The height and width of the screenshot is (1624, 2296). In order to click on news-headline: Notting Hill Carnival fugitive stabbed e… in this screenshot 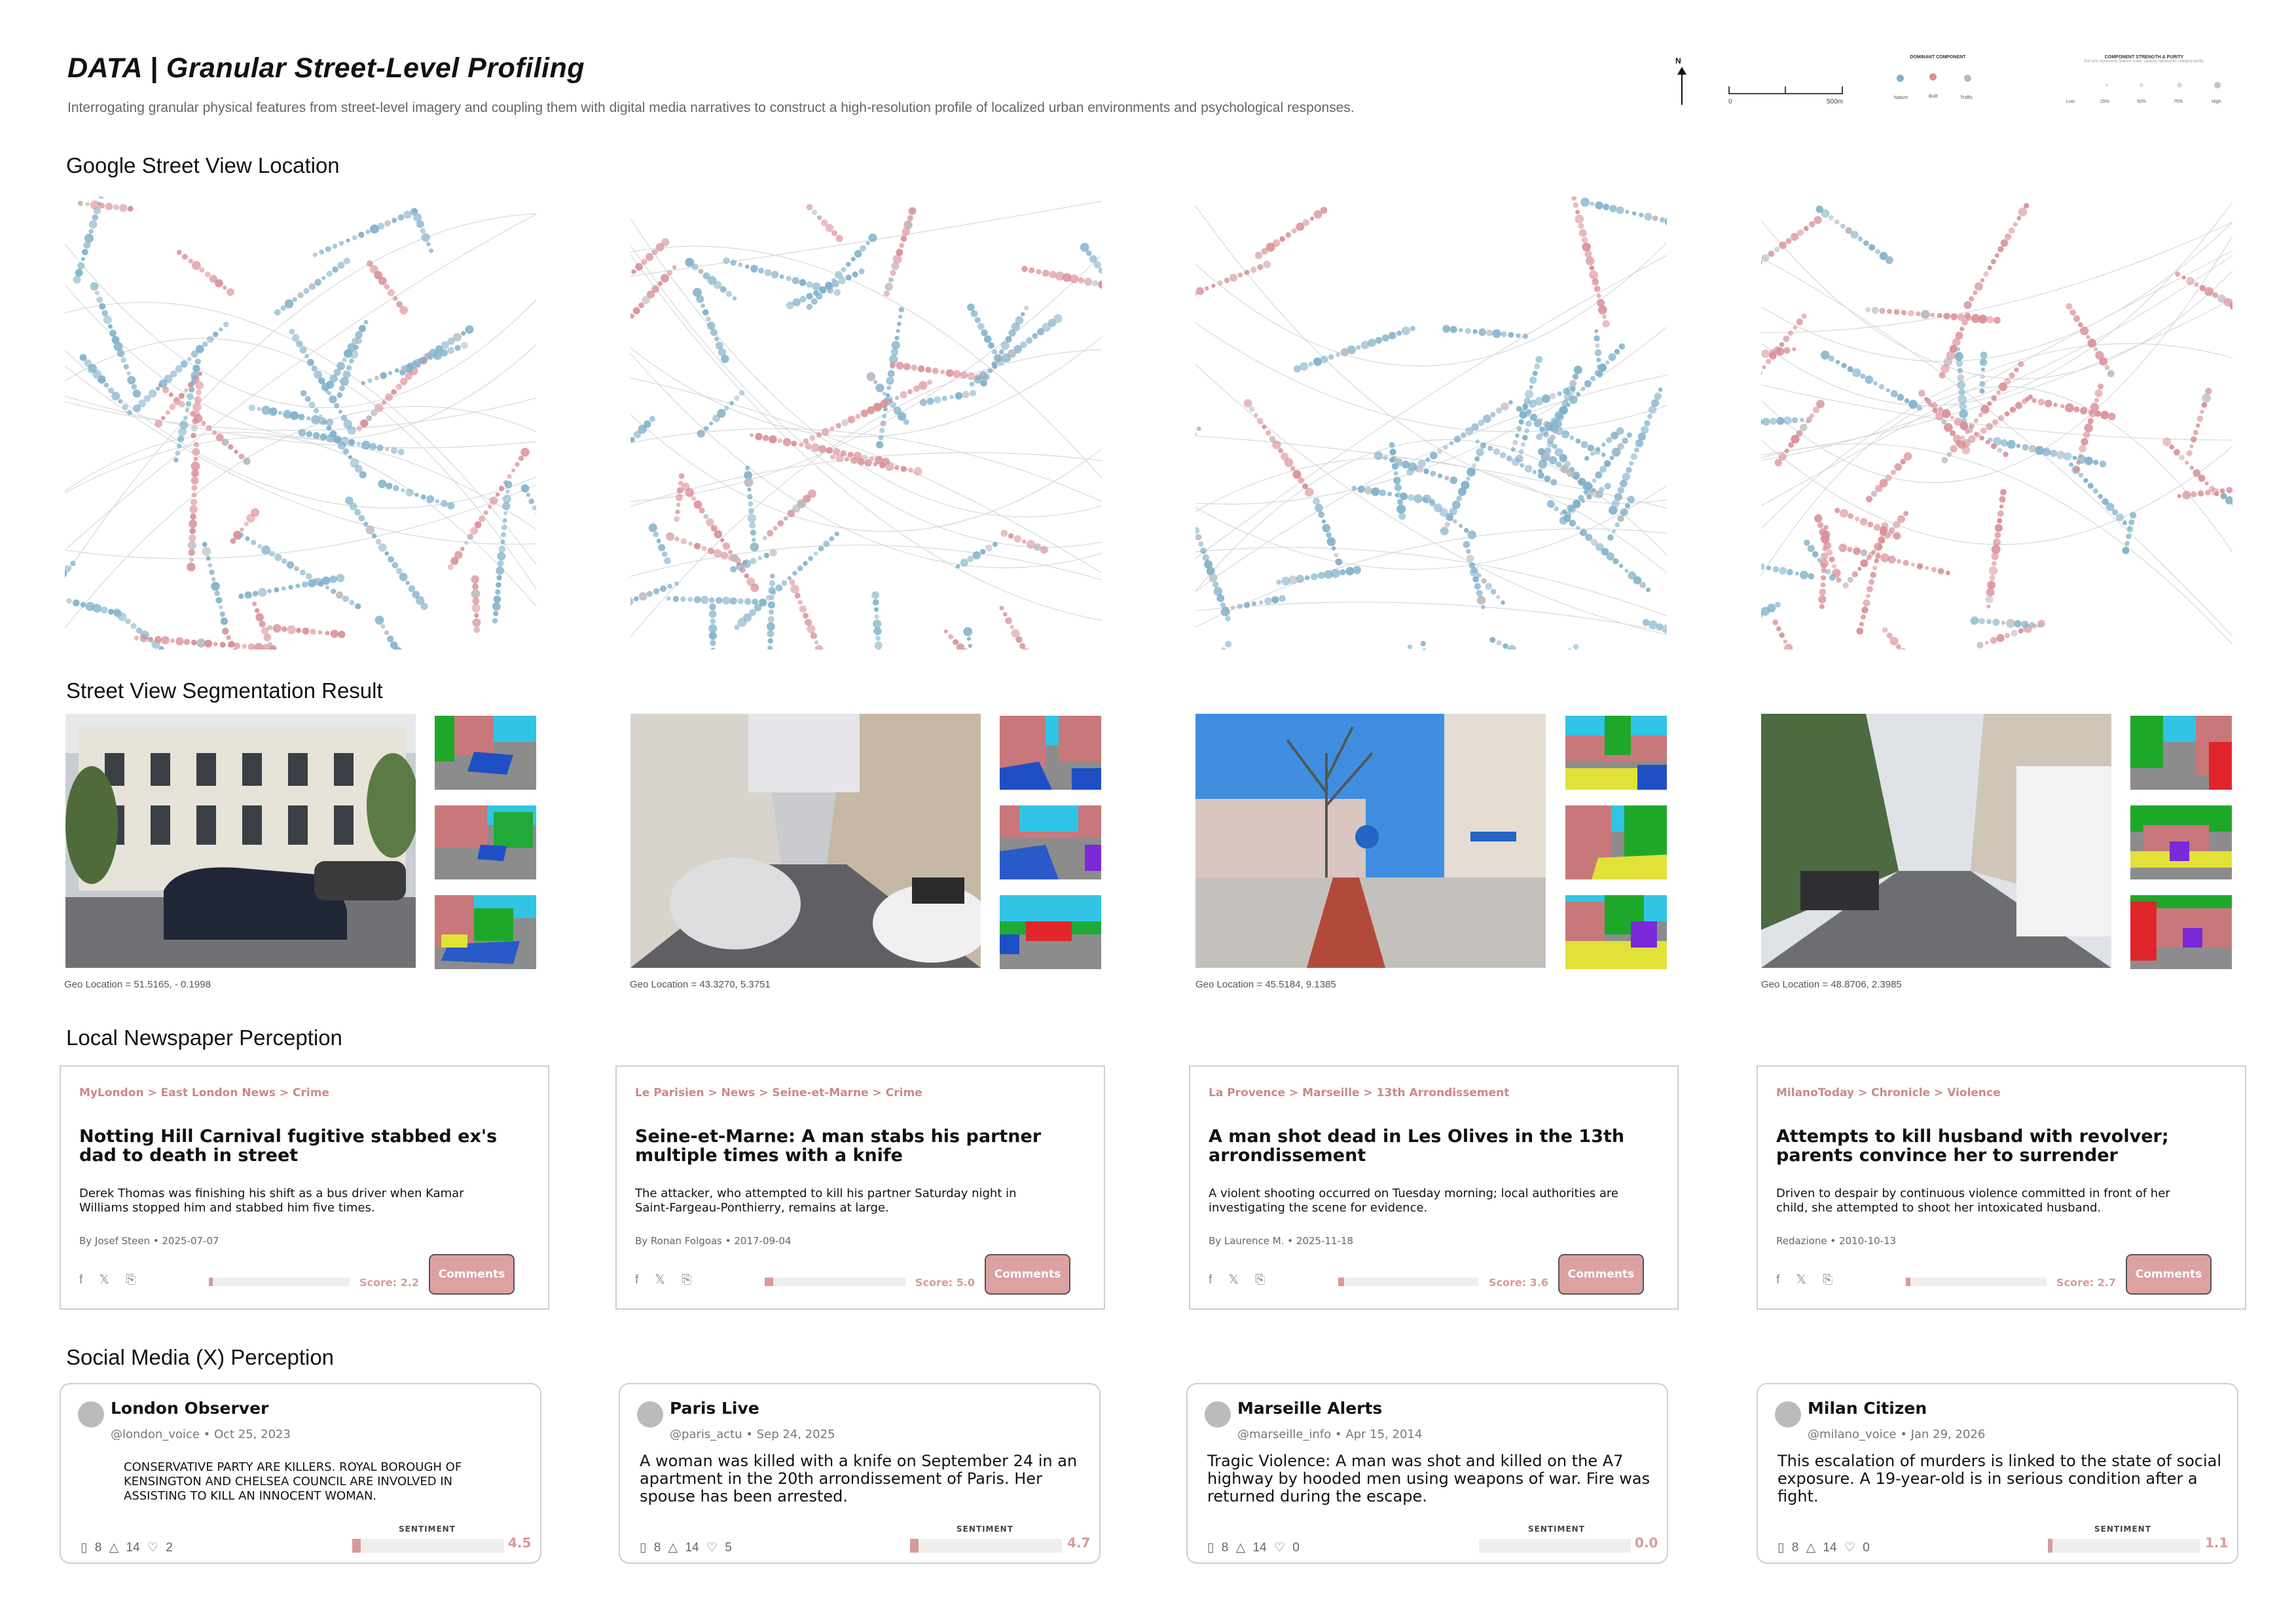, I will do `click(288, 1146)`.